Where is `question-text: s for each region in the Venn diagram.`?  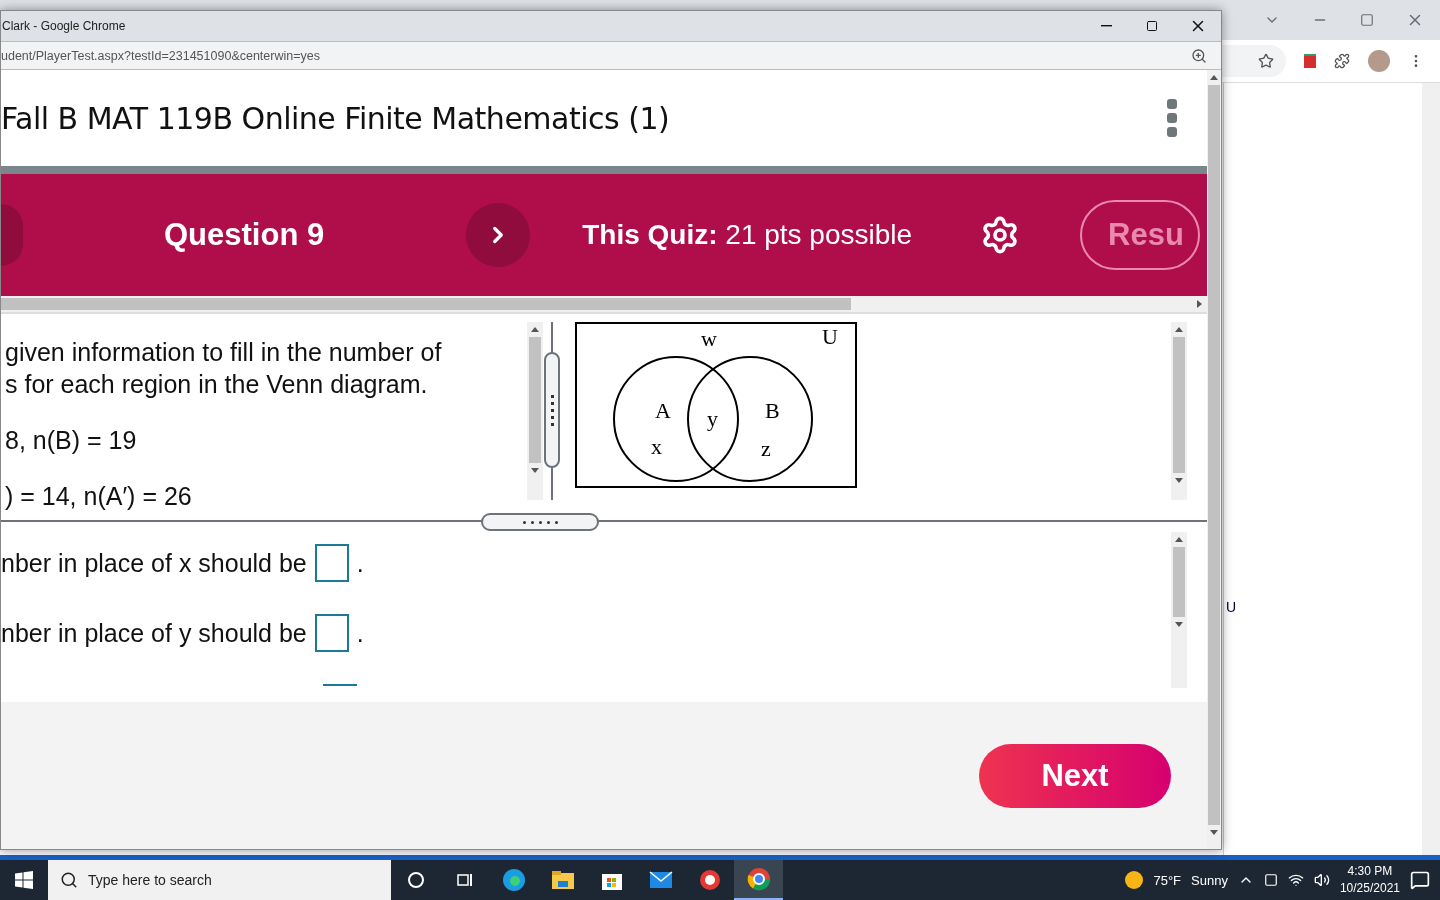 question-text: s for each region in the Venn diagram. is located at coordinates (217, 384).